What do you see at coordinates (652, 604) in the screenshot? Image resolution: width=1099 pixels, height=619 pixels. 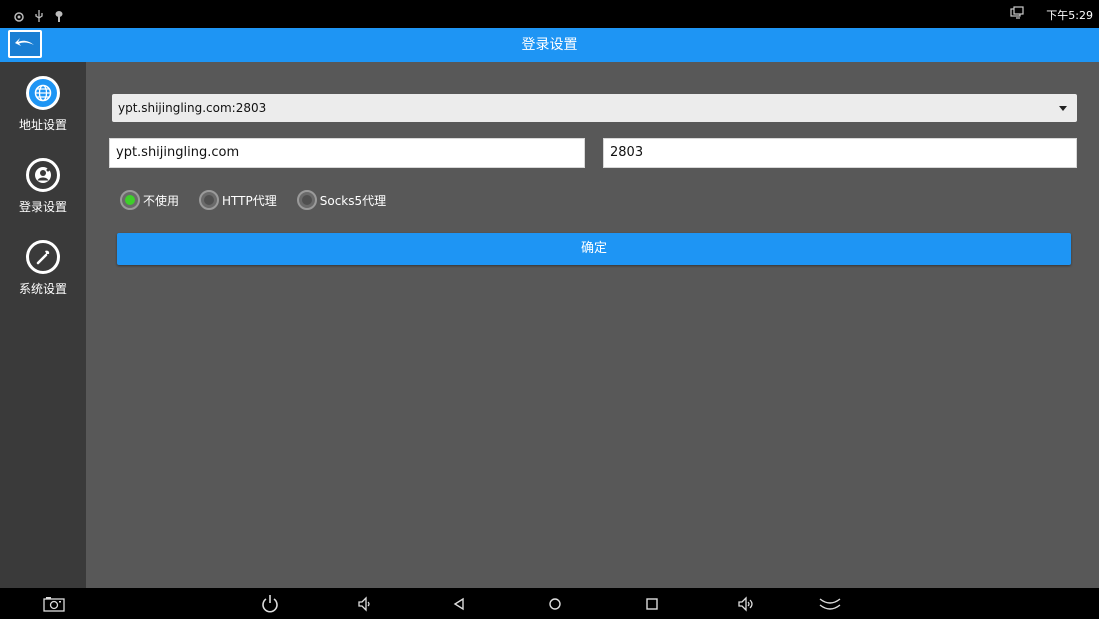 I see `recents-icon` at bounding box center [652, 604].